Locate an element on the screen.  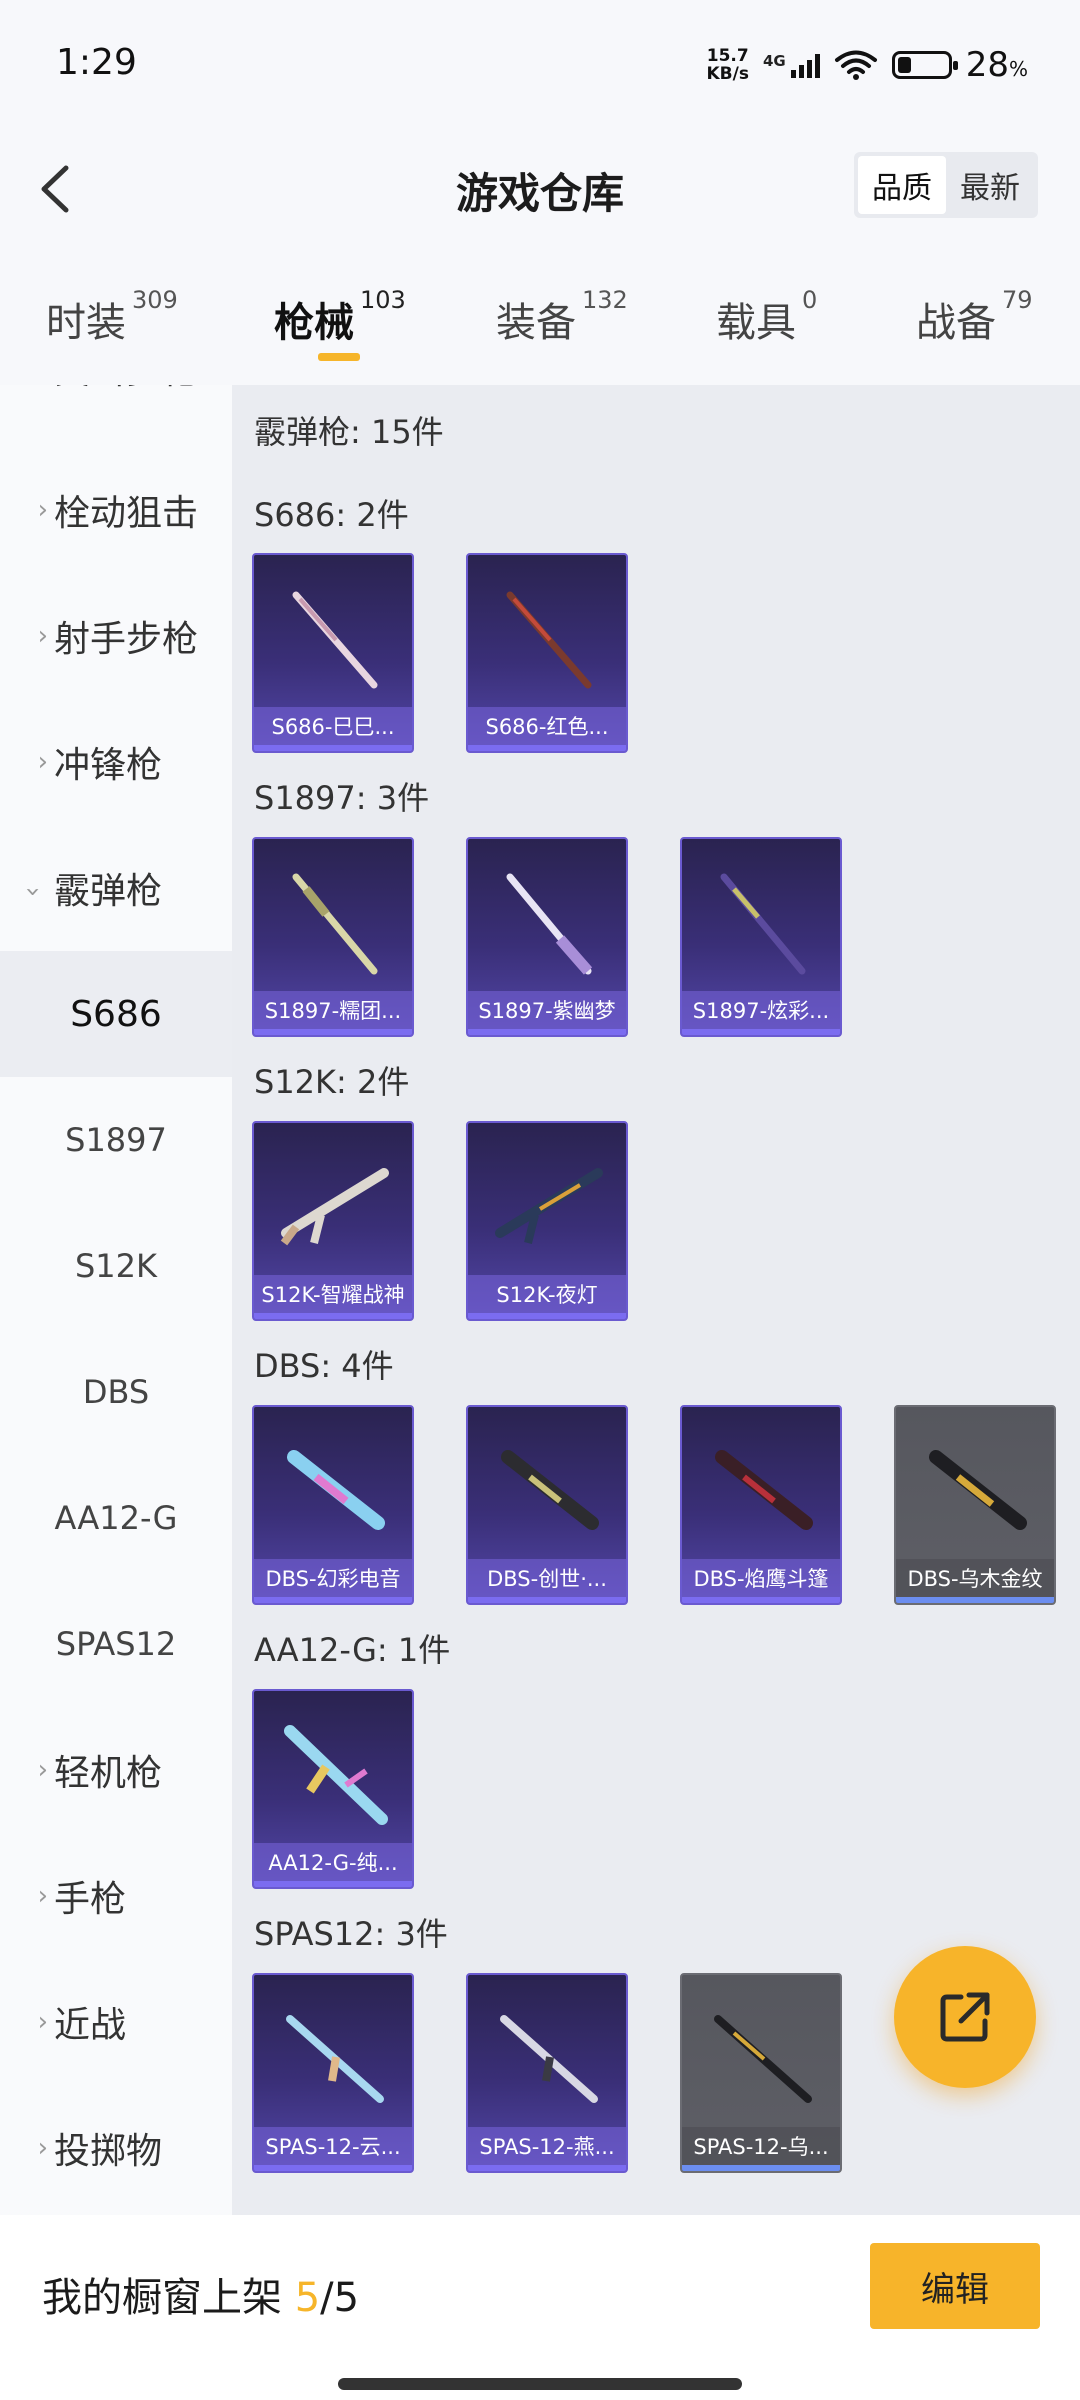
weapon-card: S12K-智耀战神 is located at coordinates (333, 1221).